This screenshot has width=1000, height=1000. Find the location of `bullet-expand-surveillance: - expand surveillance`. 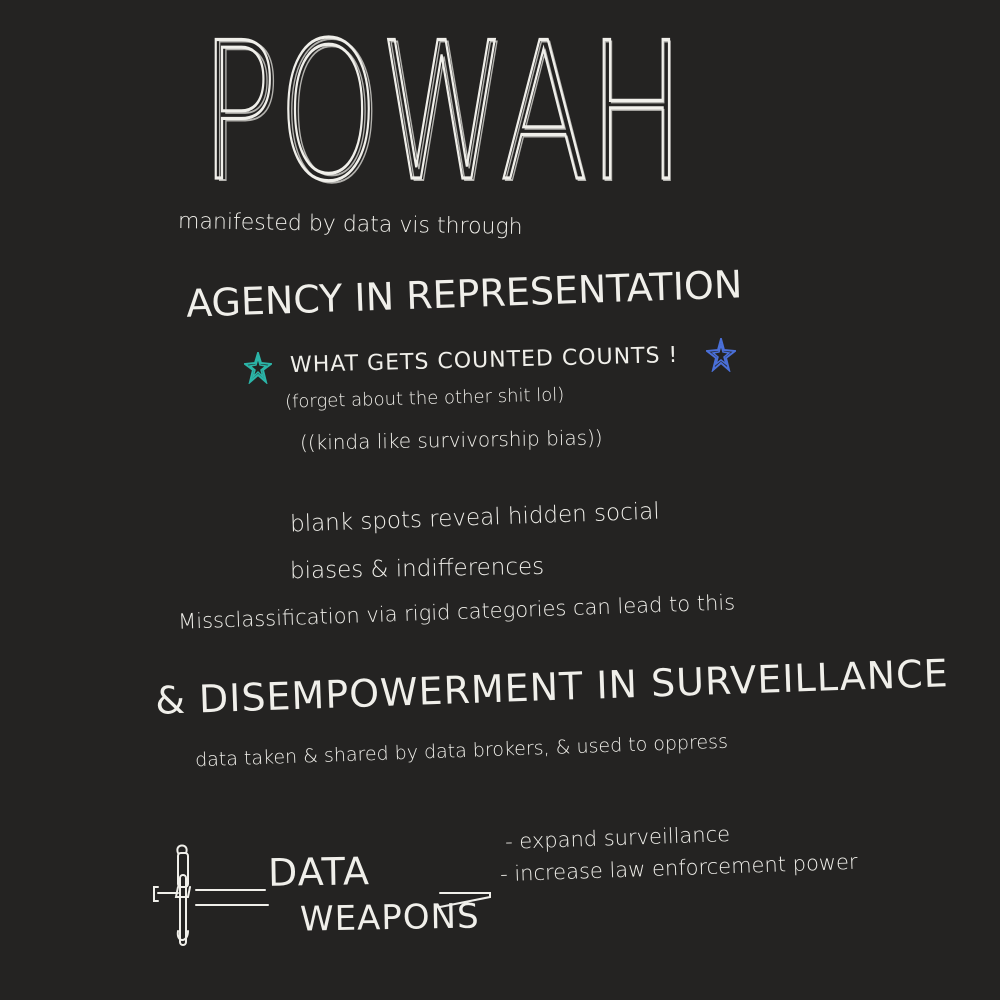

bullet-expand-surveillance: - expand surveillance is located at coordinates (617, 838).